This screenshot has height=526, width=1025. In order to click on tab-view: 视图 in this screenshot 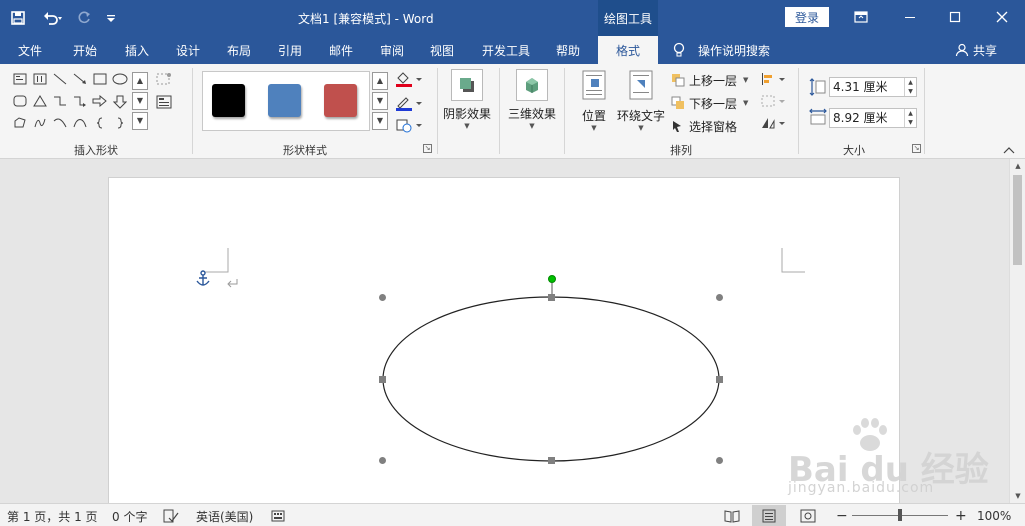, I will do `click(442, 50)`.